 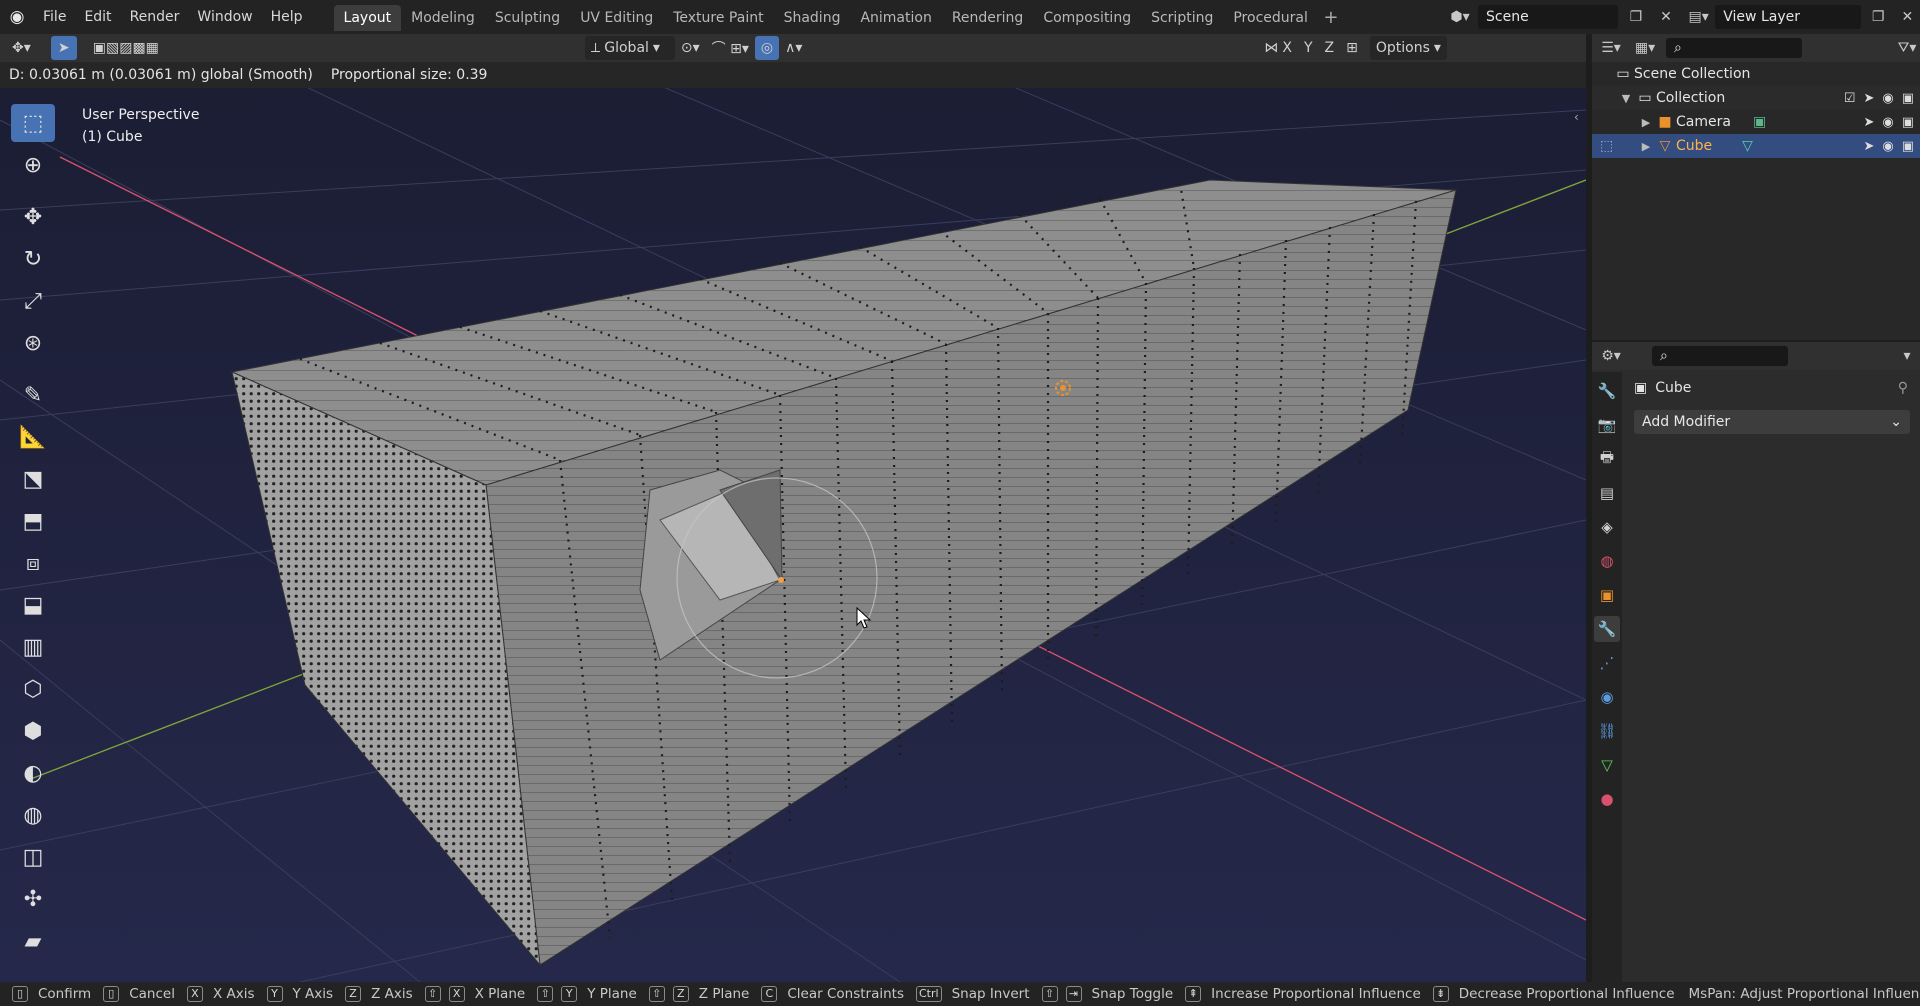 What do you see at coordinates (1756, 98) in the screenshot?
I see `collection-row: ▼ ▭ Collection ☑ ➤ ◉ ▣` at bounding box center [1756, 98].